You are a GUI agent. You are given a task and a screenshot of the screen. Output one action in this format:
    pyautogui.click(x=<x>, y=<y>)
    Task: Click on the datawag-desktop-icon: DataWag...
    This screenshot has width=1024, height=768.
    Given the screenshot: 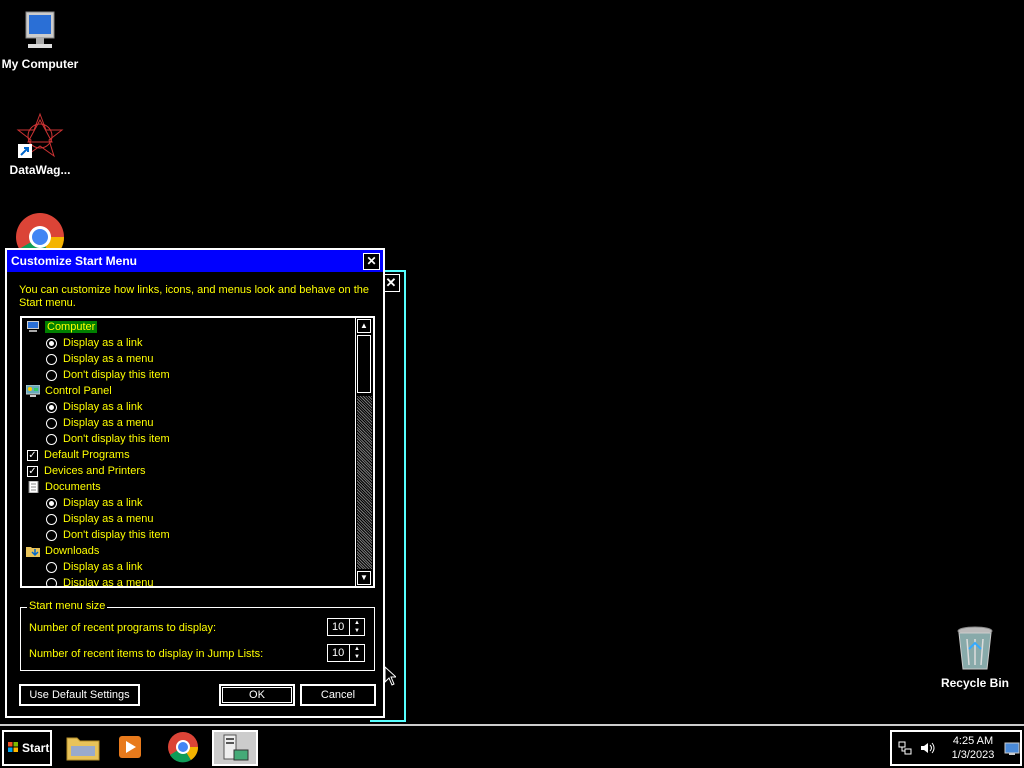 What is the action you would take?
    pyautogui.click(x=40, y=144)
    